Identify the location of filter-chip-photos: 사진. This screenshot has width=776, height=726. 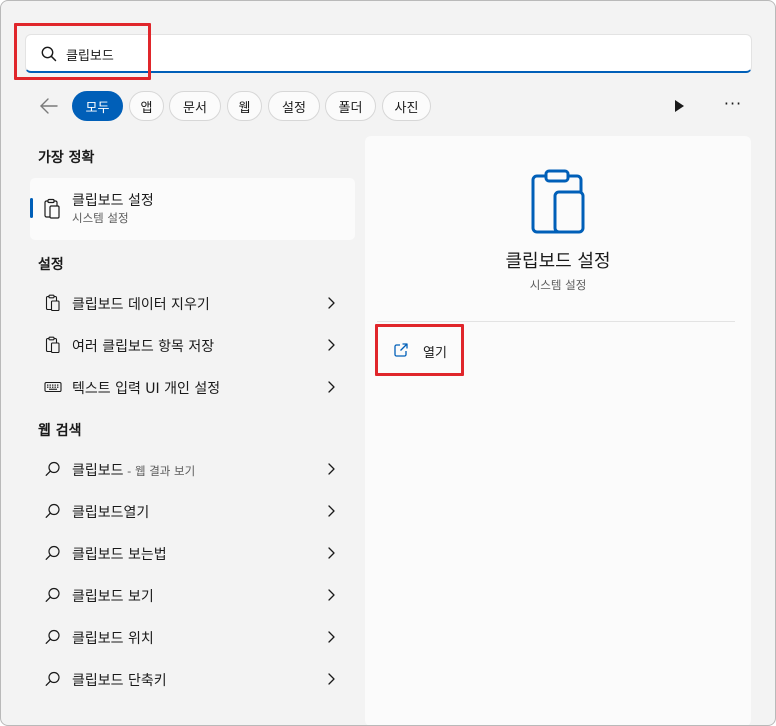
(406, 106).